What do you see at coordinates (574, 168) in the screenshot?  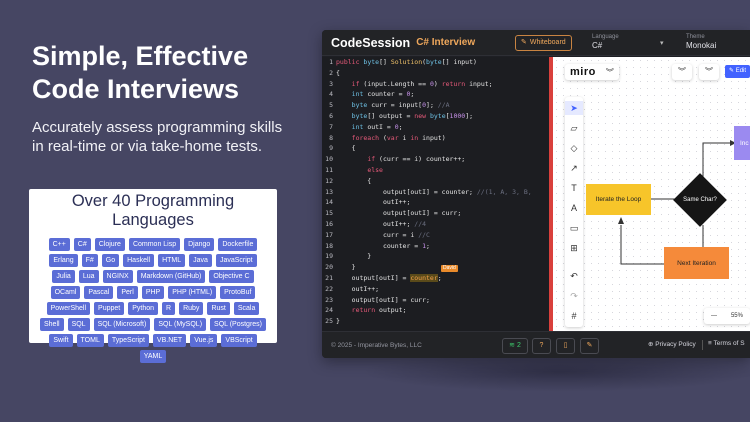 I see `connector-icon: ↗` at bounding box center [574, 168].